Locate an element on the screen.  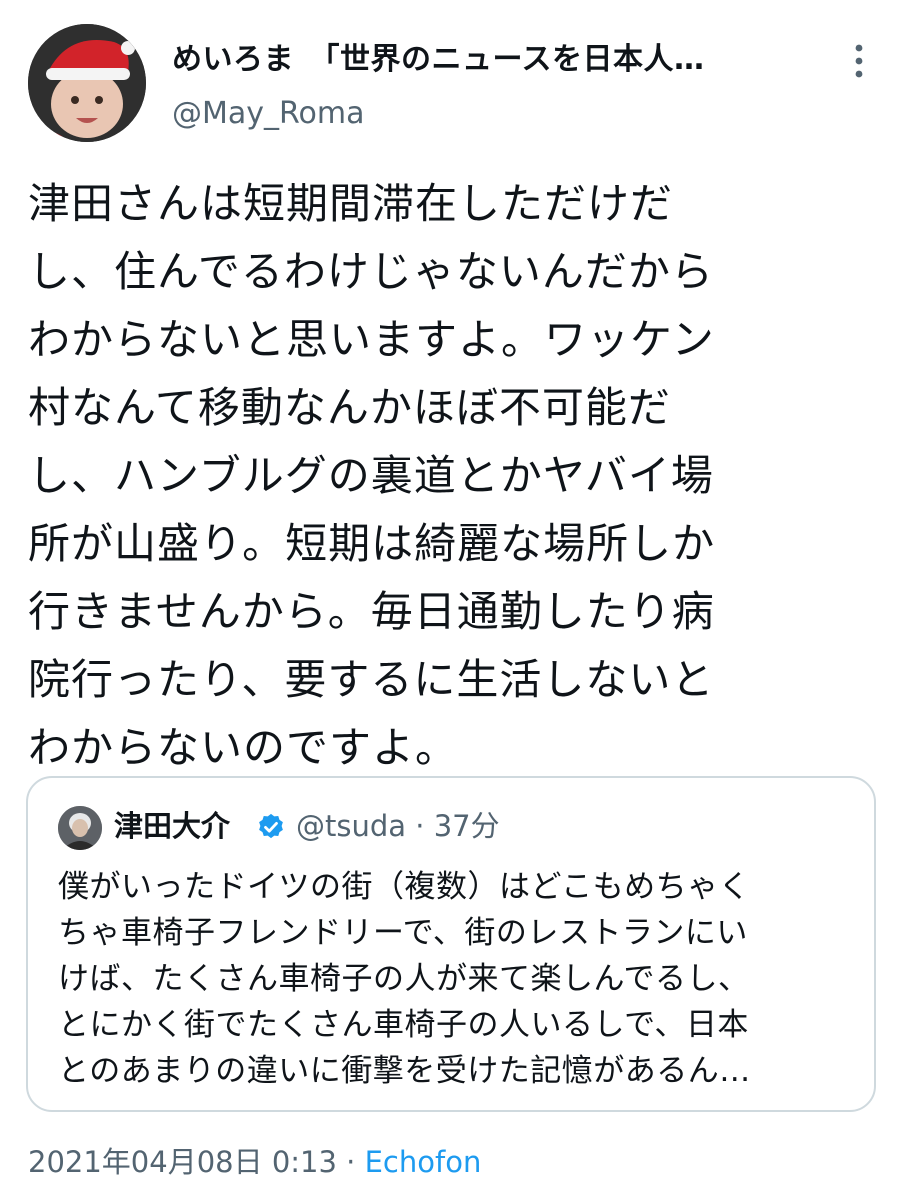
tweet-text-line: 津田さんは短期間滞在しただけだ is located at coordinates (351, 203).